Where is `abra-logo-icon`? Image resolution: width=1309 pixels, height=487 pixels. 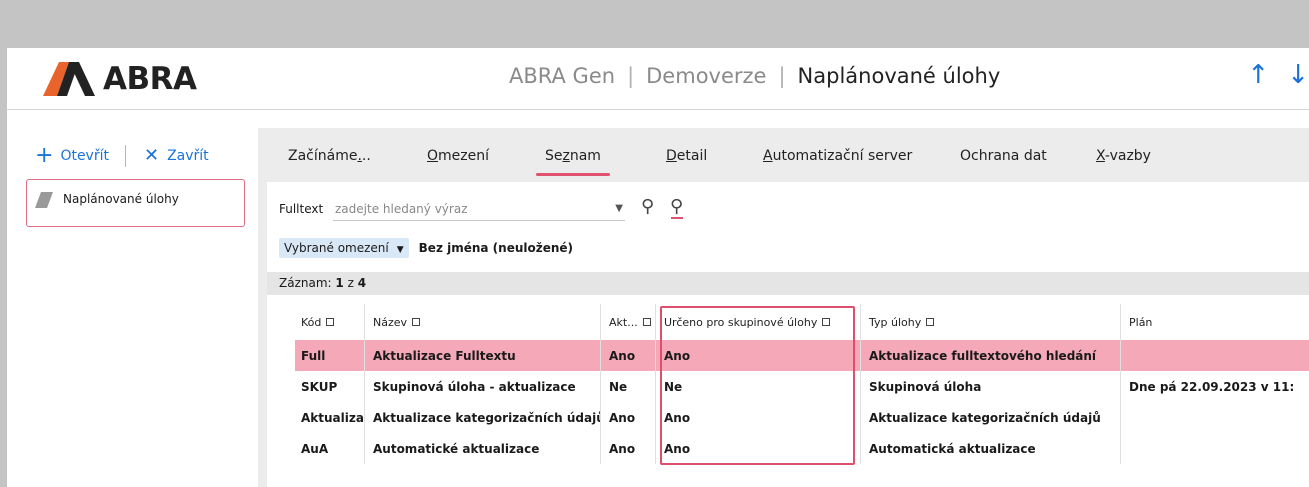 abra-logo-icon is located at coordinates (69, 79).